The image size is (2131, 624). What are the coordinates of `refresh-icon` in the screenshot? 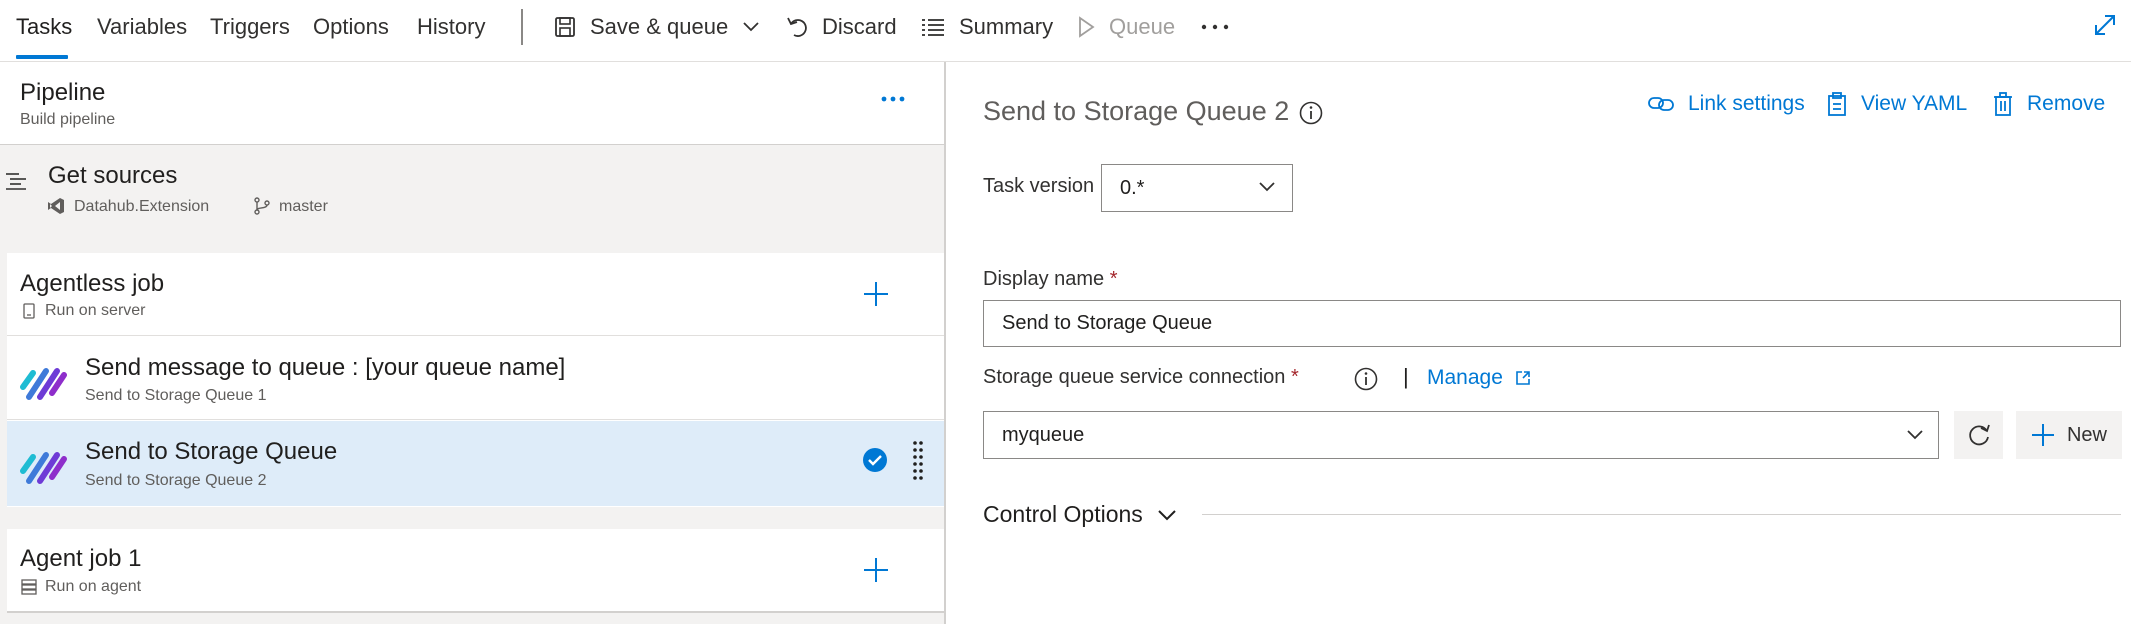 It's located at (1979, 435).